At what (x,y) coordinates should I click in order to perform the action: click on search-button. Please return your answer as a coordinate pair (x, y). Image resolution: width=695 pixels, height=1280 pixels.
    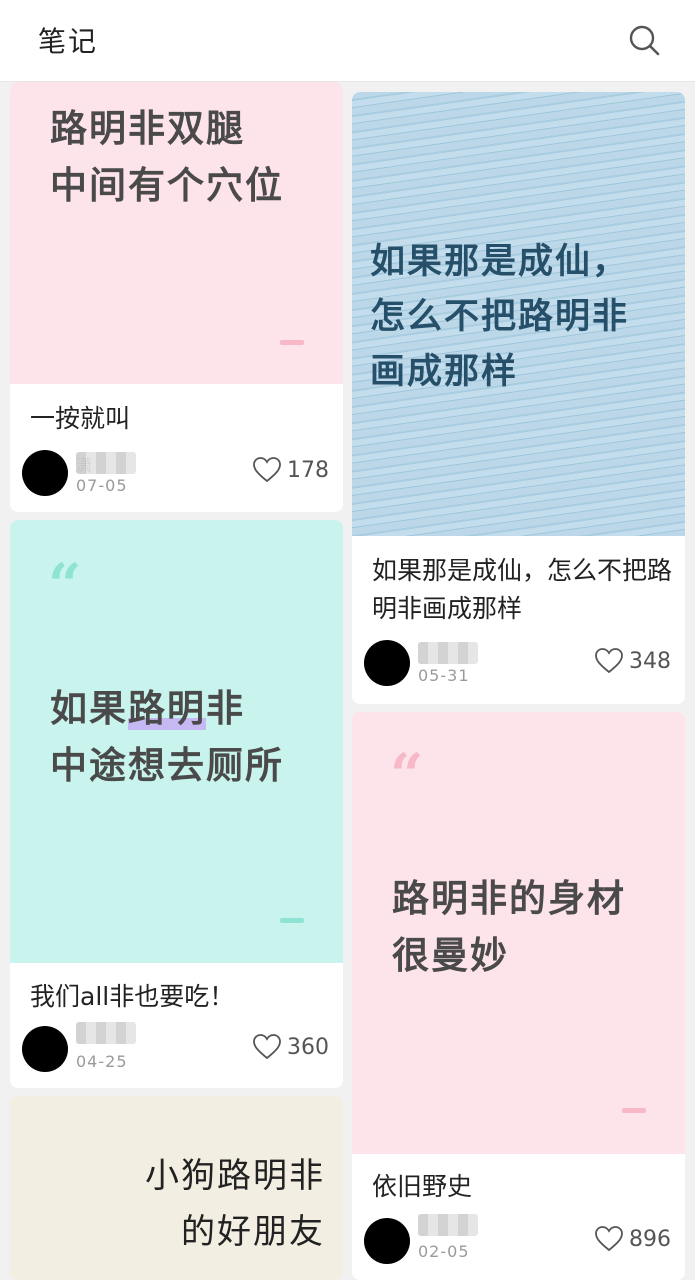
    Looking at the image, I should click on (644, 40).